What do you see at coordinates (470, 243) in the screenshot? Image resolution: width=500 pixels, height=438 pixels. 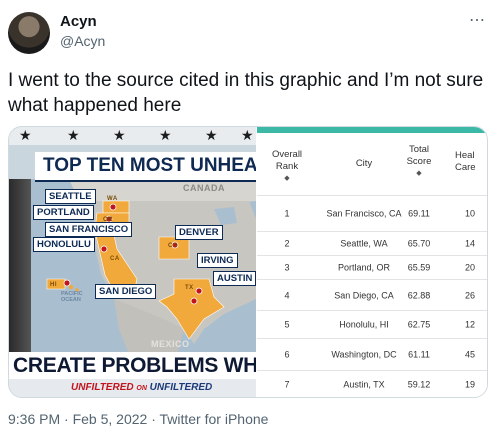 I see `cell-care: 14` at bounding box center [470, 243].